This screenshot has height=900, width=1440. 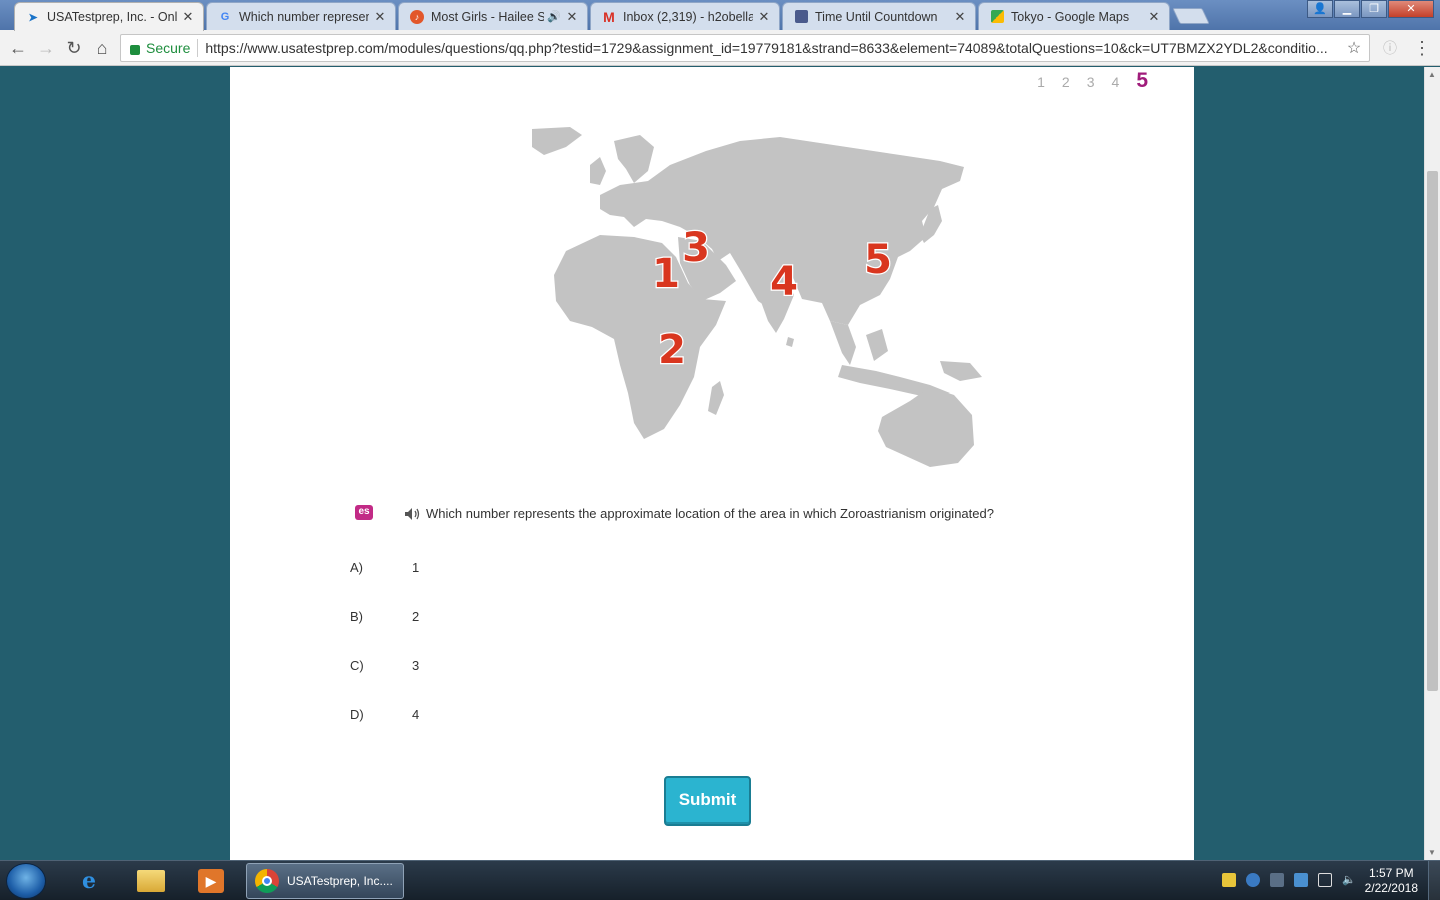 I want to click on window-controls: 👤 ▁ ❐ ✕, so click(x=1370, y=9).